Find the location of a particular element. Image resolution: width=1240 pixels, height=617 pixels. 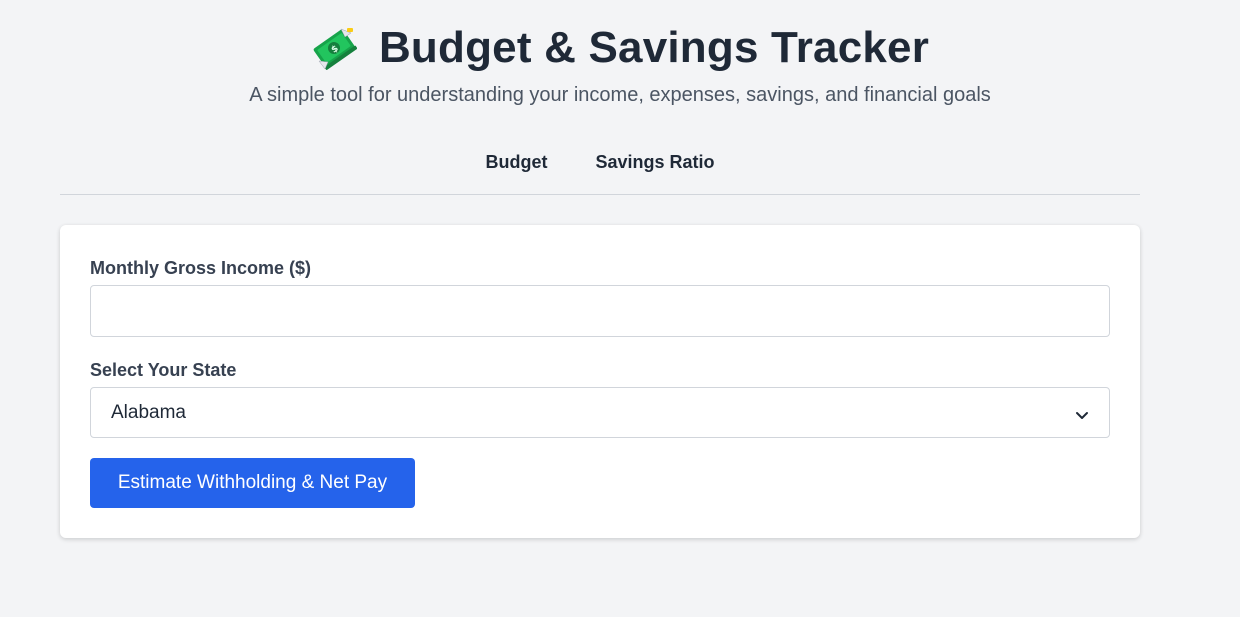

income-label: Monthly Gross Income ($) is located at coordinates (201, 268).